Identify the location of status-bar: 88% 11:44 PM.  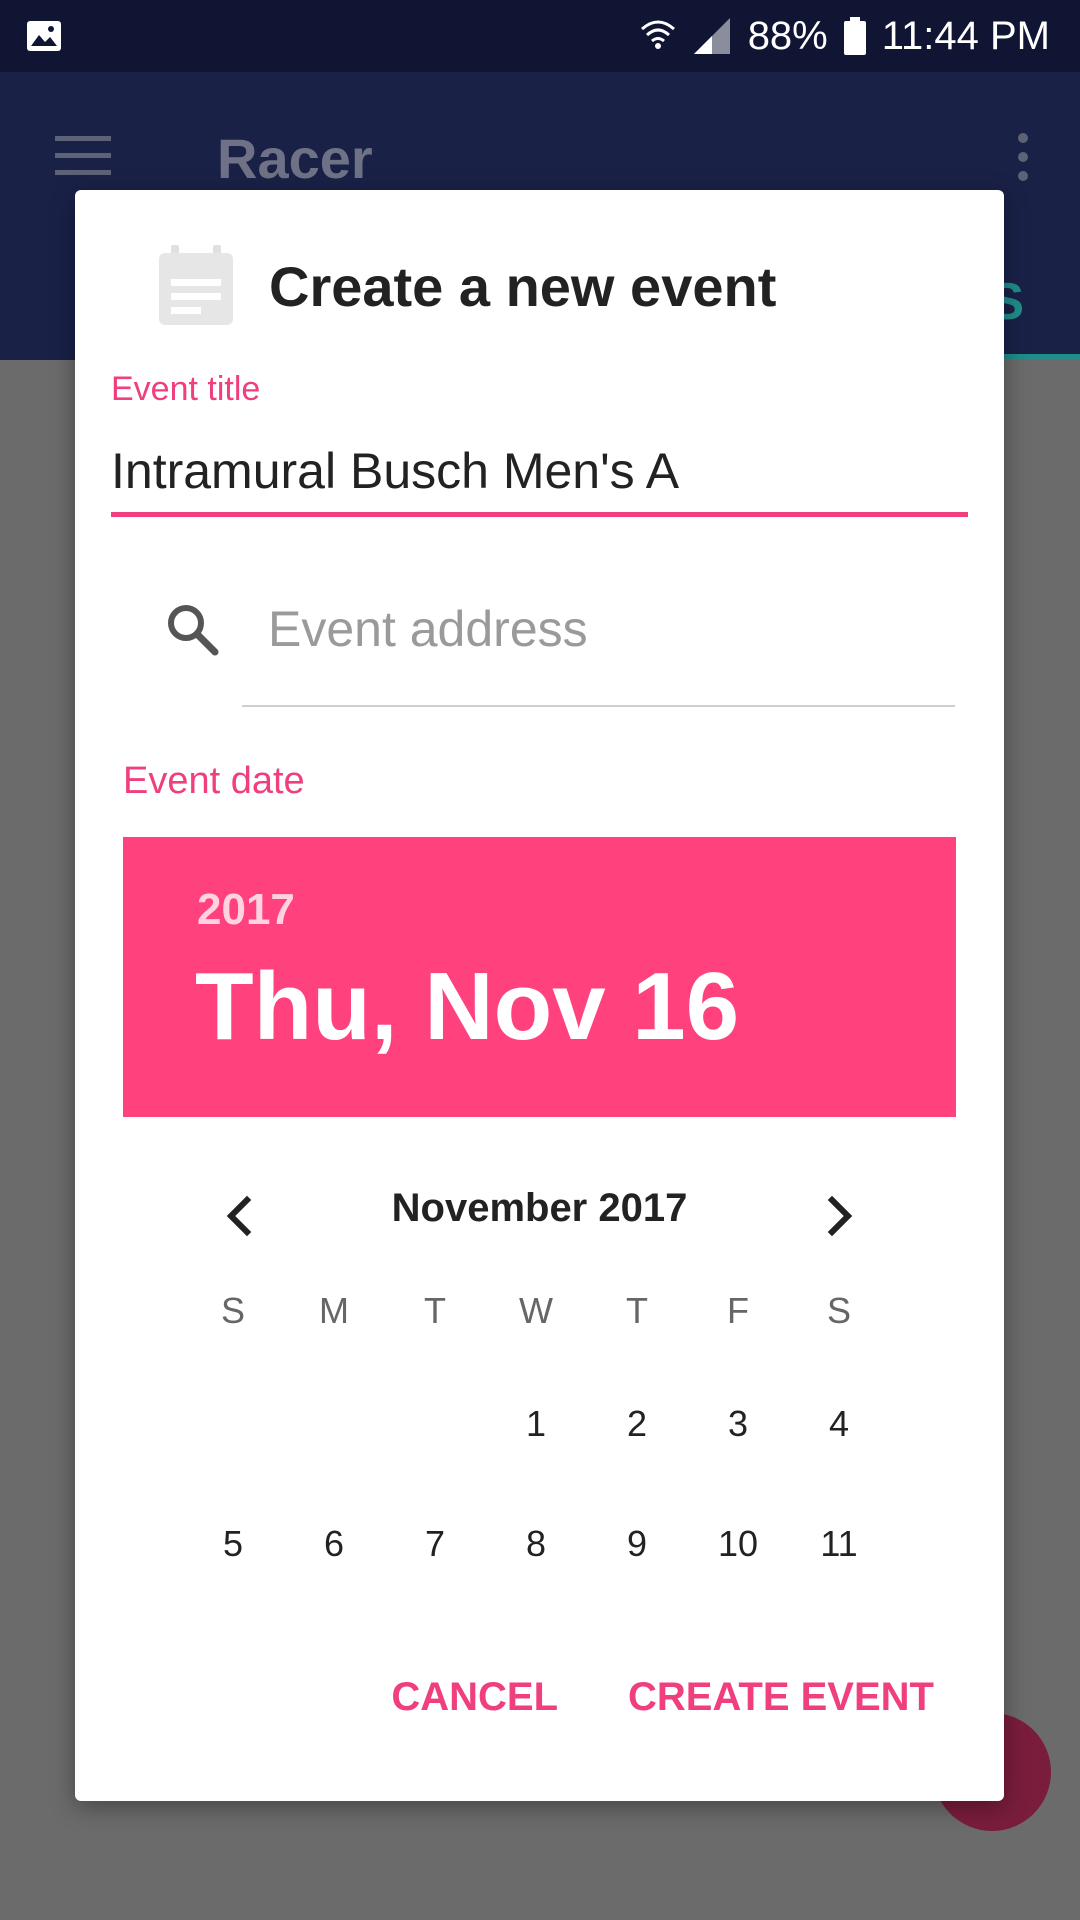
(540, 36).